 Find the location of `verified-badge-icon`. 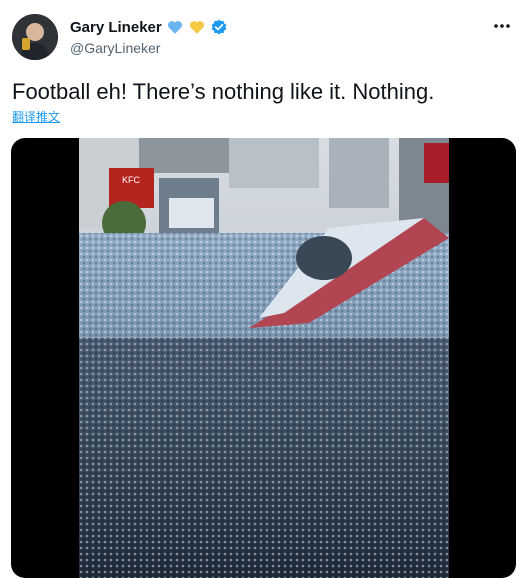

verified-badge-icon is located at coordinates (219, 27).